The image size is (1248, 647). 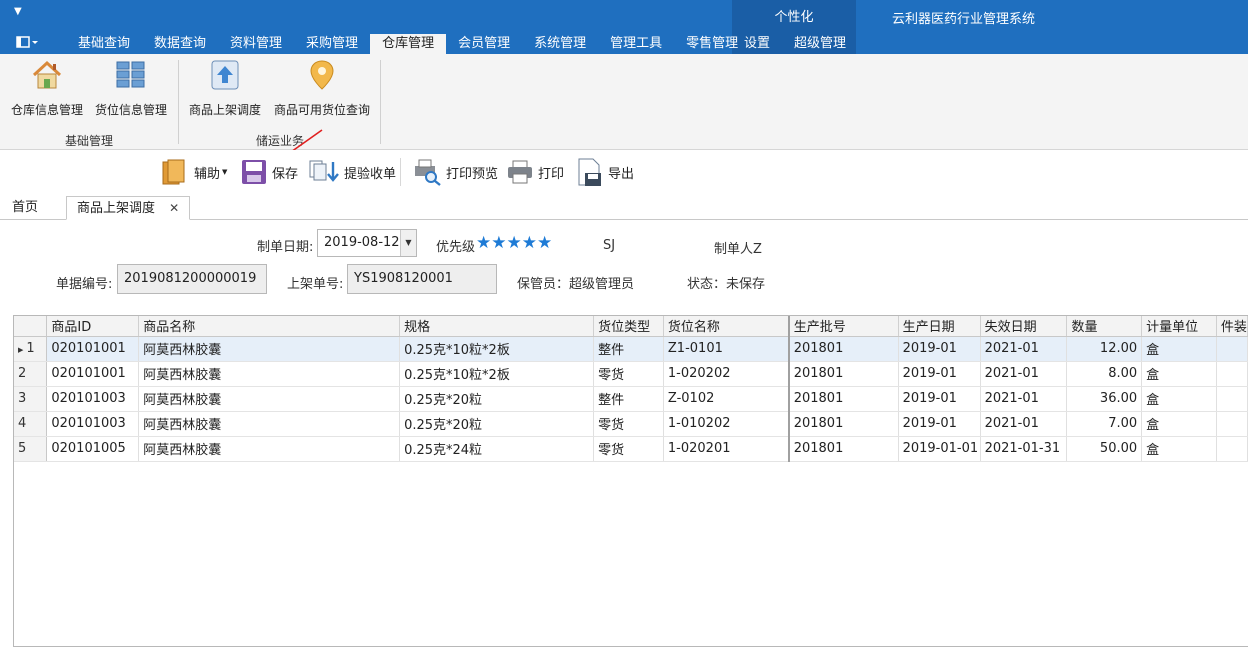 What do you see at coordinates (225, 88) in the screenshot?
I see `product-shelving-button: 商品上架调度` at bounding box center [225, 88].